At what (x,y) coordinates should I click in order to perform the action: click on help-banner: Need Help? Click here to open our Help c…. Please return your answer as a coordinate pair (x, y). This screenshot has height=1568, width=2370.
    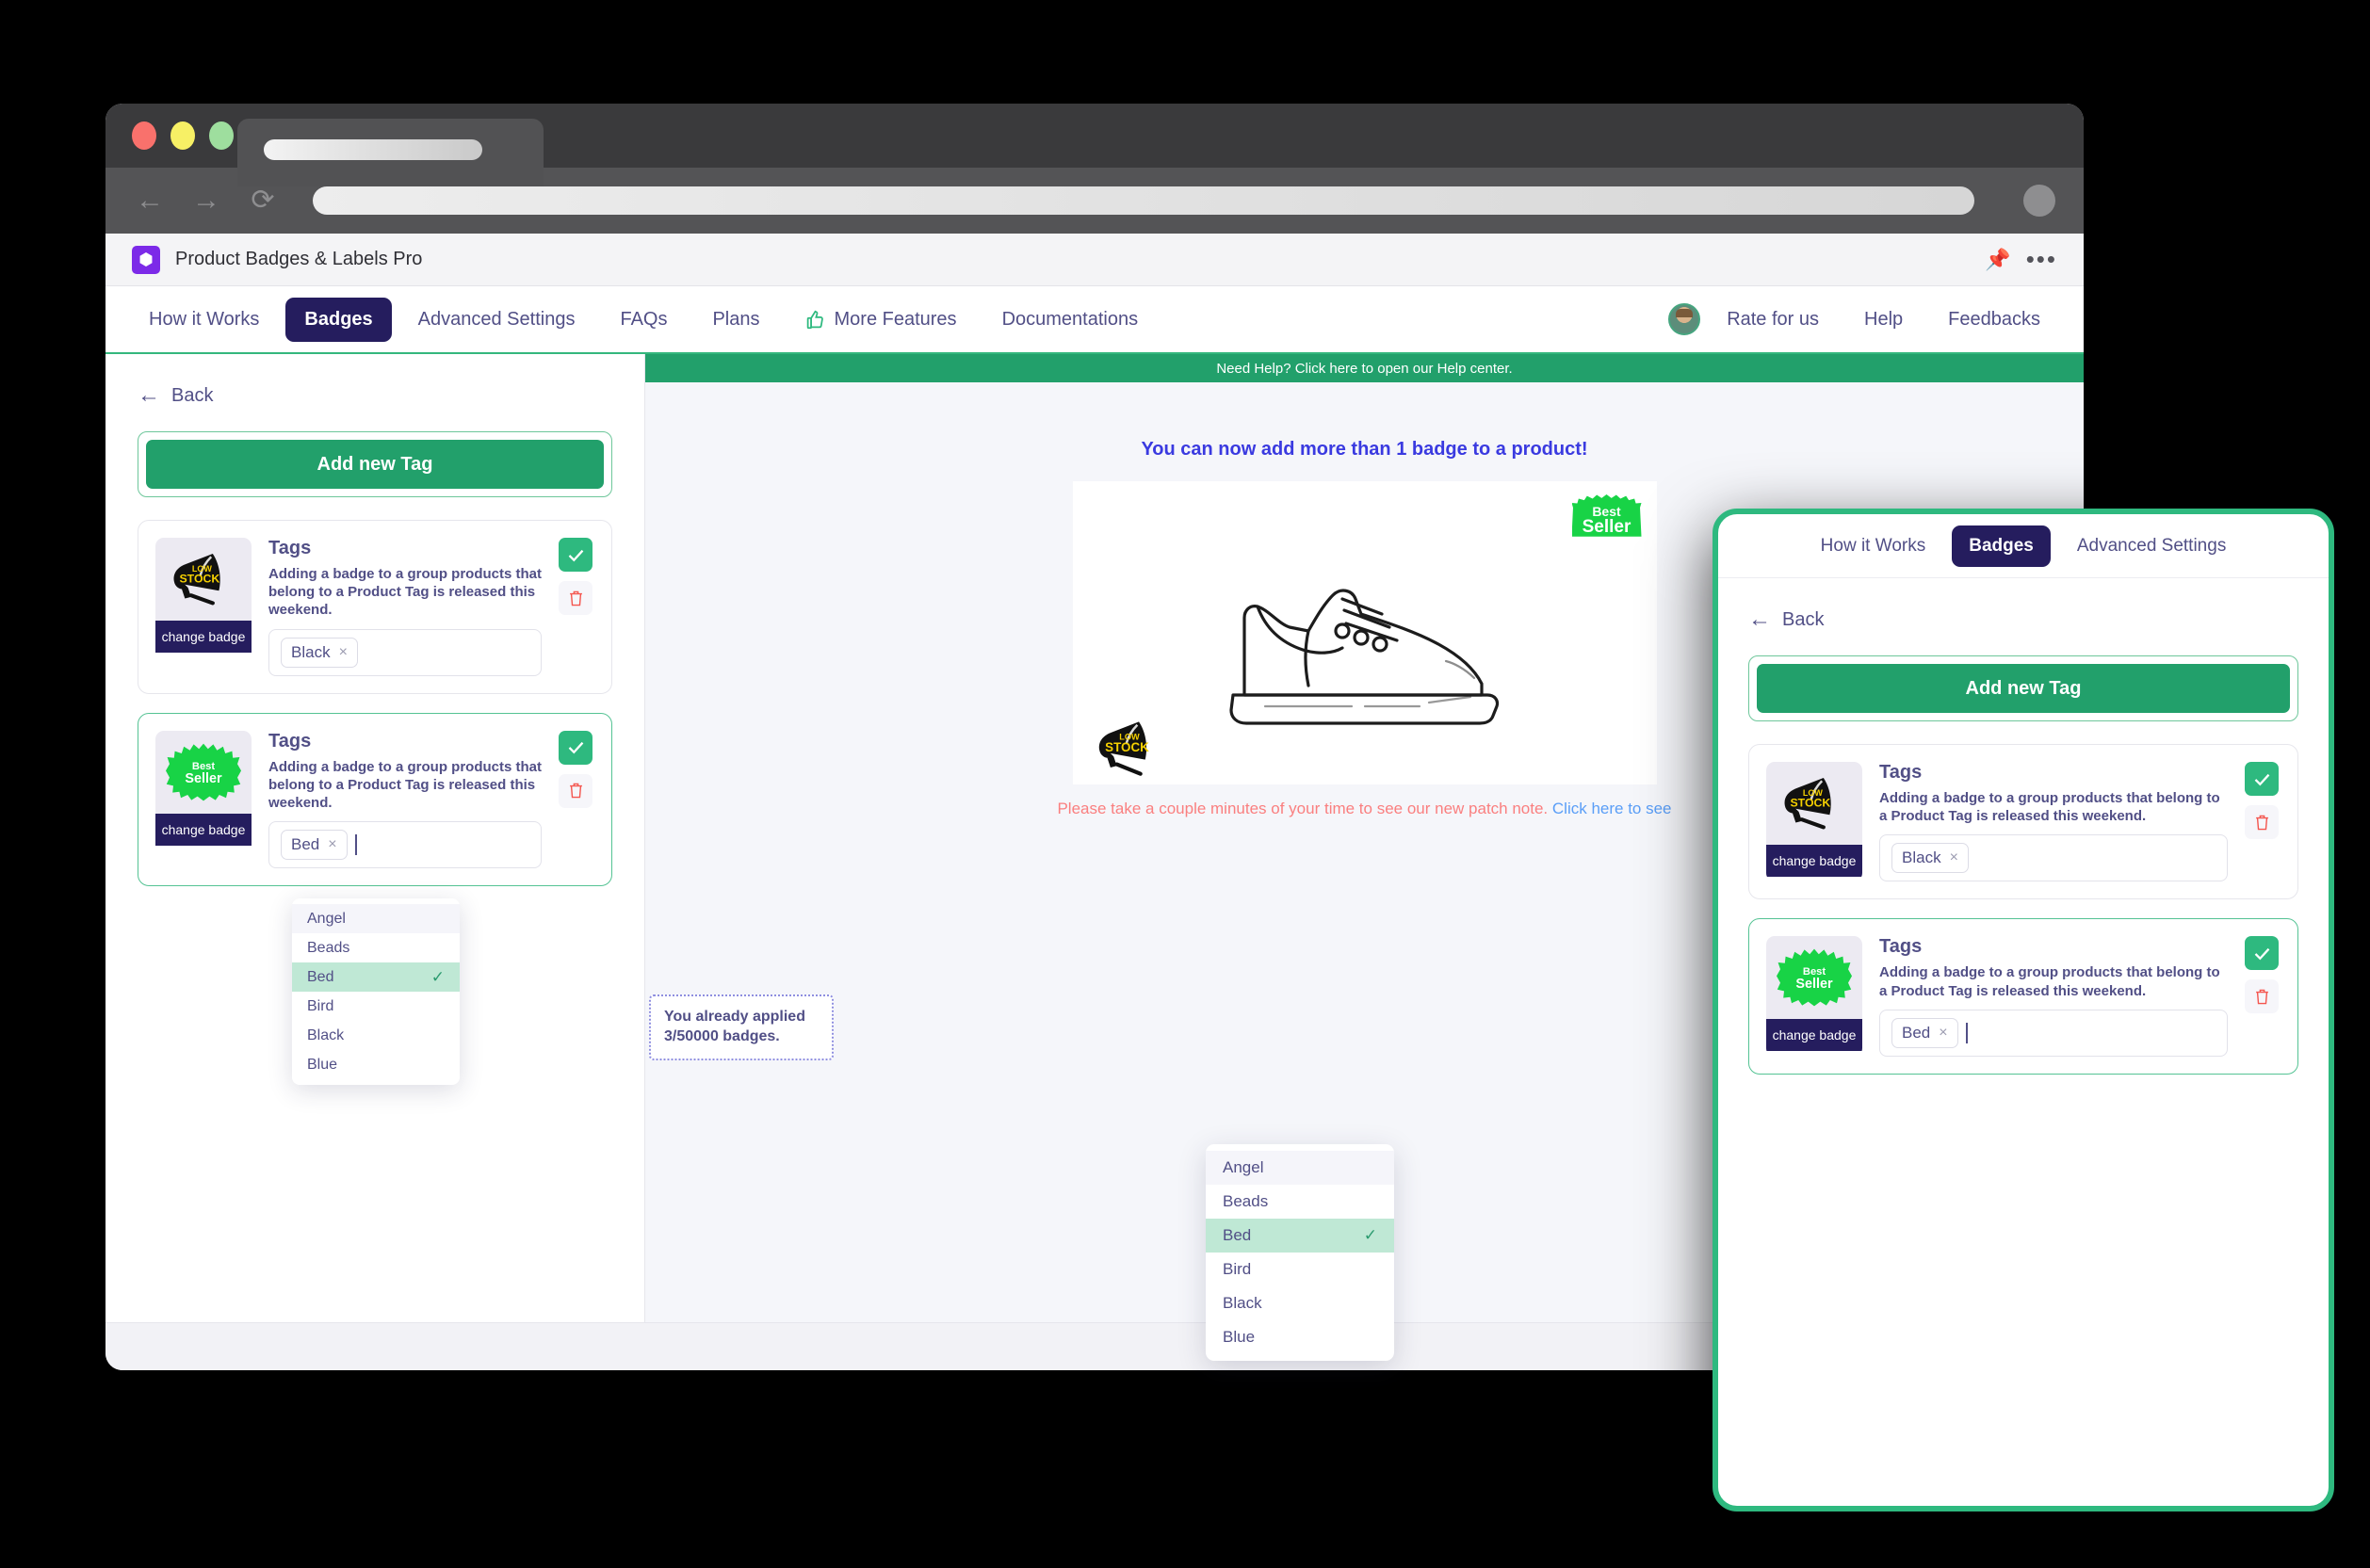
    Looking at the image, I should click on (1364, 368).